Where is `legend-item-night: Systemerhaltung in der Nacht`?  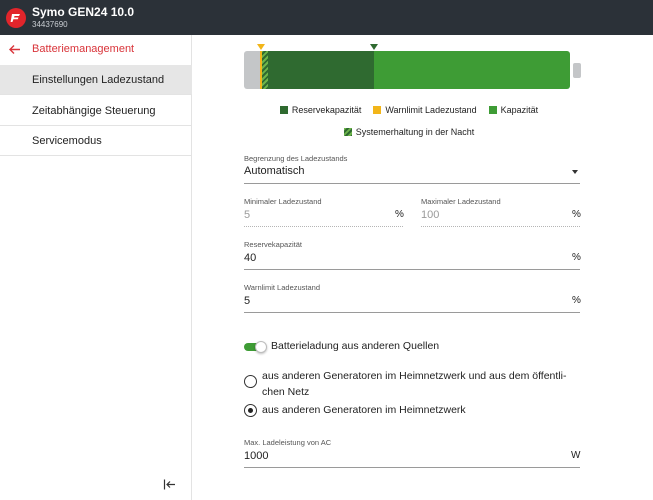 legend-item-night: Systemerhaltung in der Nacht is located at coordinates (409, 132).